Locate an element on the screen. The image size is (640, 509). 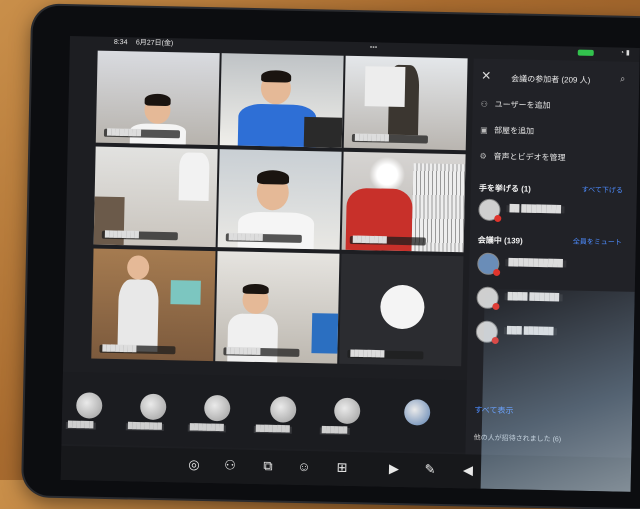
share-icon: ⧉ is located at coordinates (268, 466).